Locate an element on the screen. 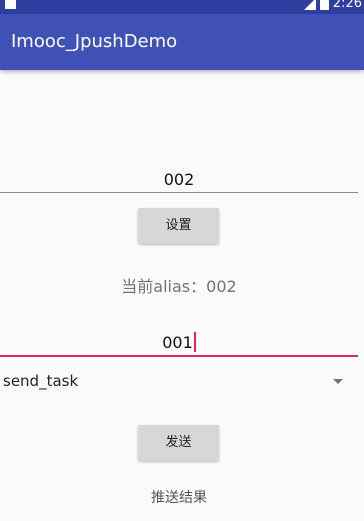 The width and height of the screenshot is (364, 521). alias-input: 002 is located at coordinates (179, 180).